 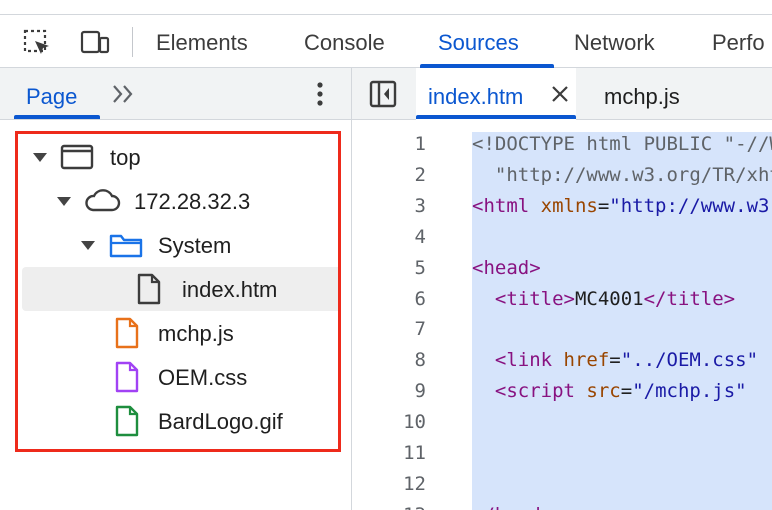 I want to click on tree-item-label: OEM.css, so click(x=203, y=377).